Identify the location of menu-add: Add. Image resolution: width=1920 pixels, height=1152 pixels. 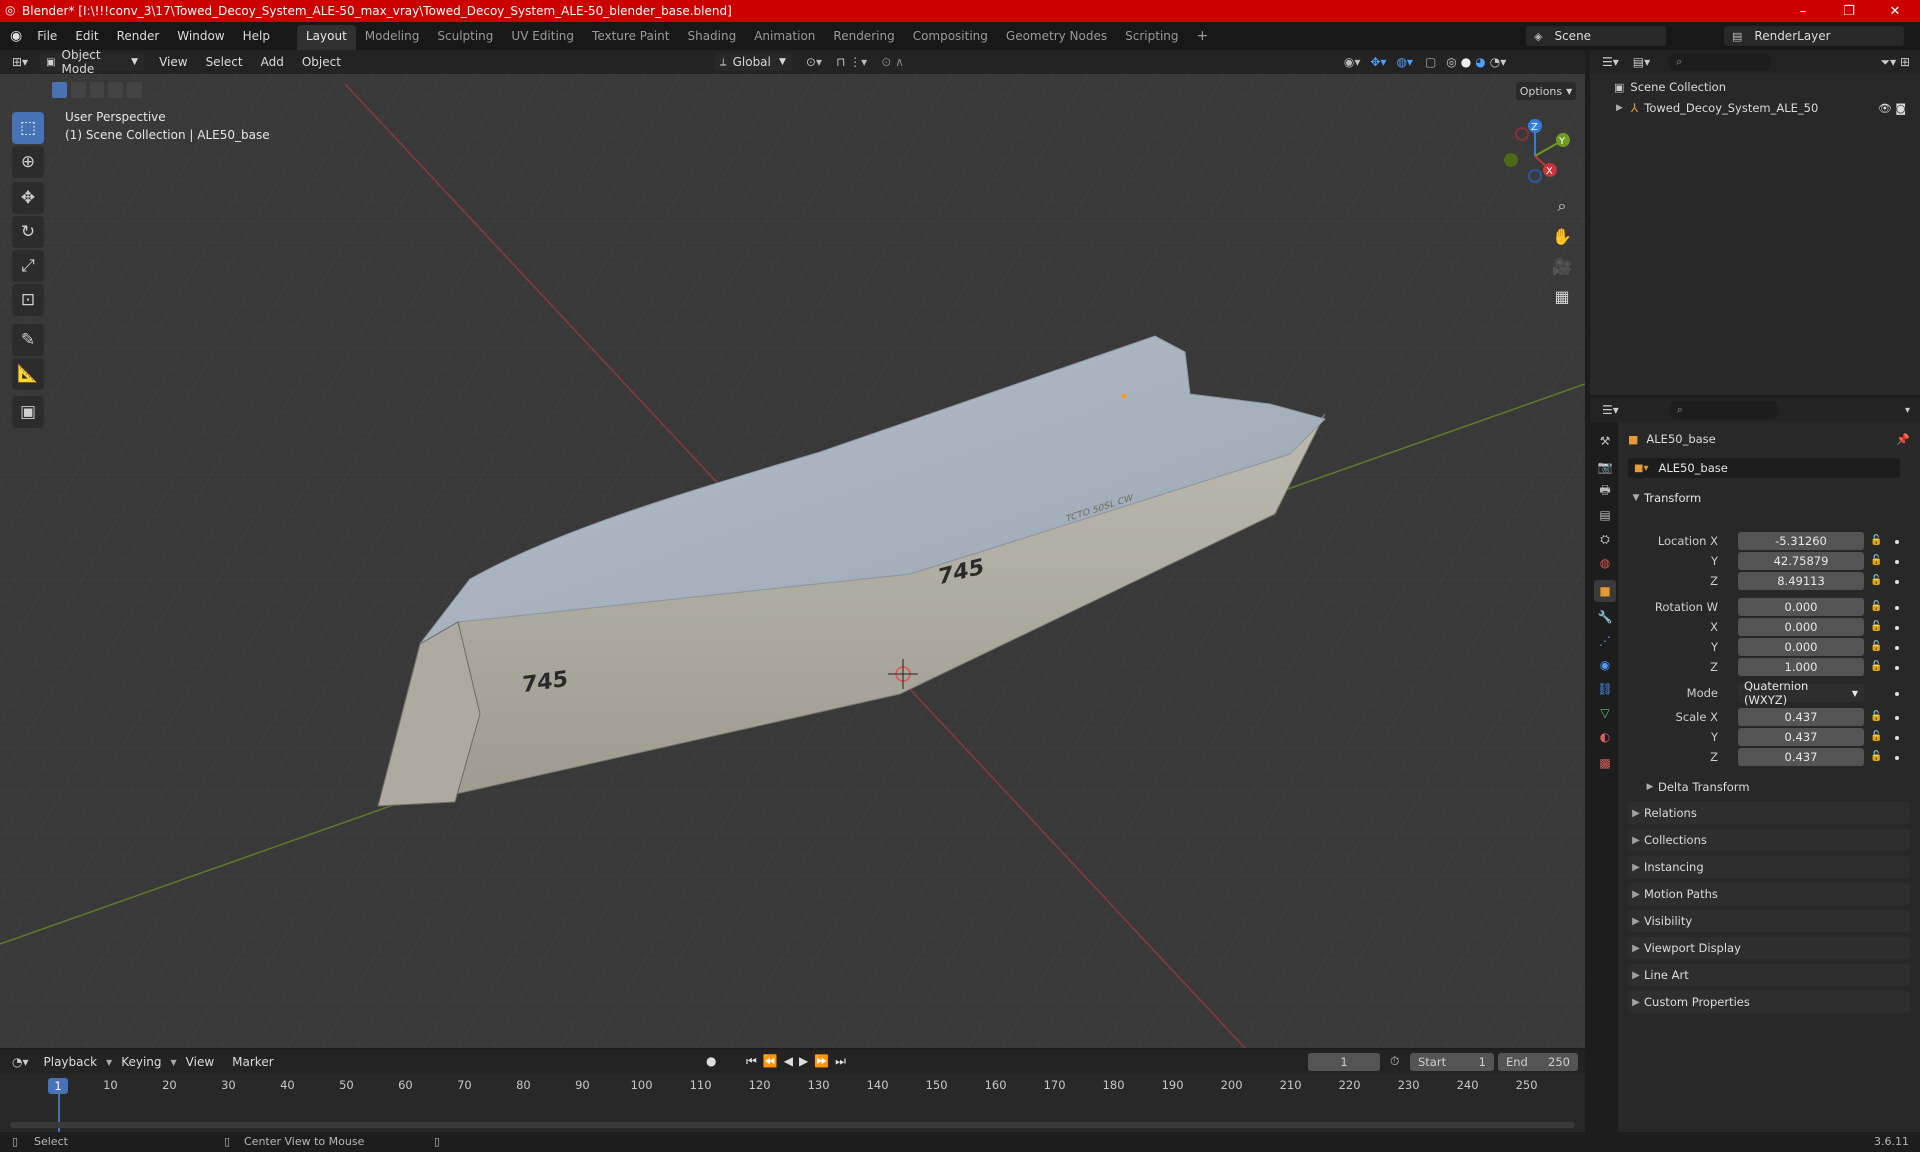
(272, 62).